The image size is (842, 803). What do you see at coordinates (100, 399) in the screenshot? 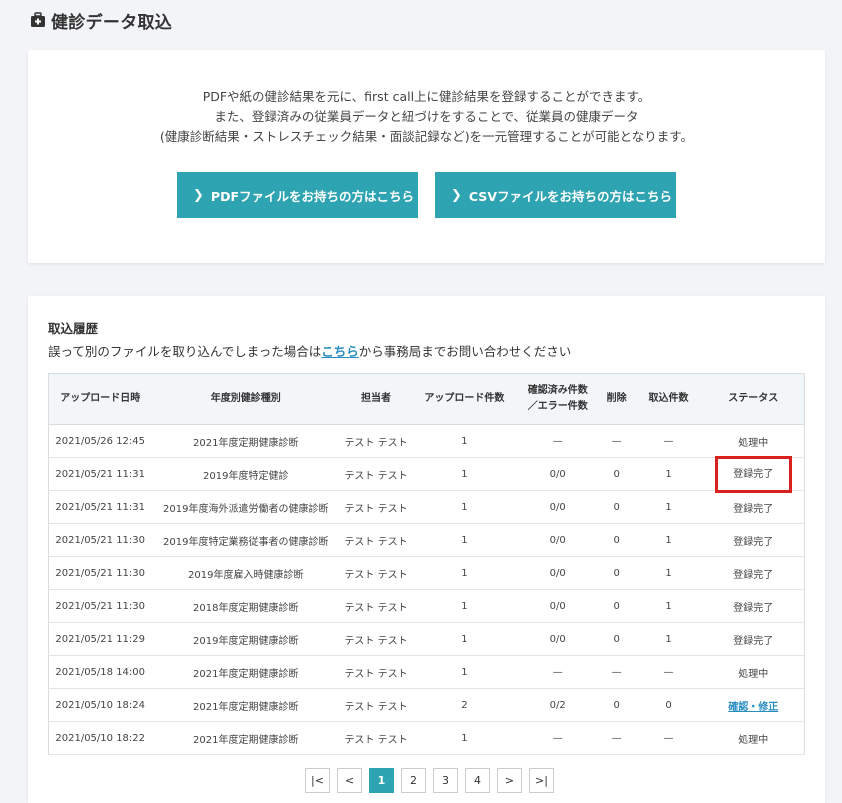
I see `column-header-date: アップロード日時` at bounding box center [100, 399].